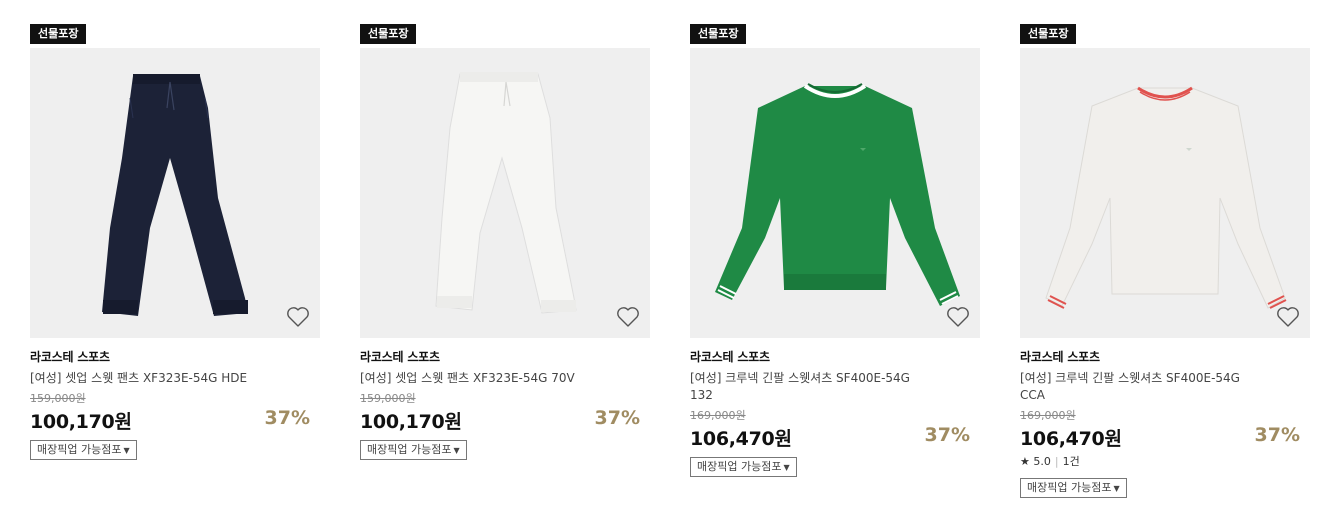  I want to click on product-name: [여성] 크루넥 긴팔 스웻셔츠 SF400E-54G CCA, so click(1137, 387).